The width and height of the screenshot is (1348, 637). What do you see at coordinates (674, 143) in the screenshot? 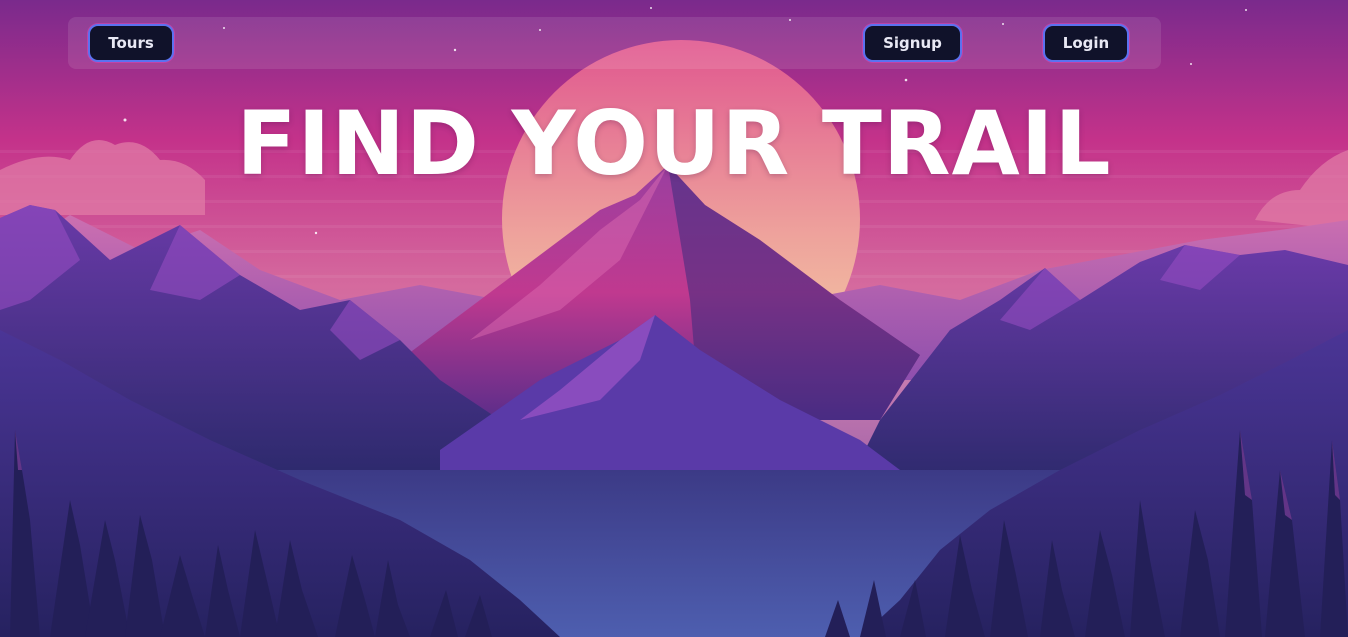
I see `hero-title: FIND YOUR TRAIL` at bounding box center [674, 143].